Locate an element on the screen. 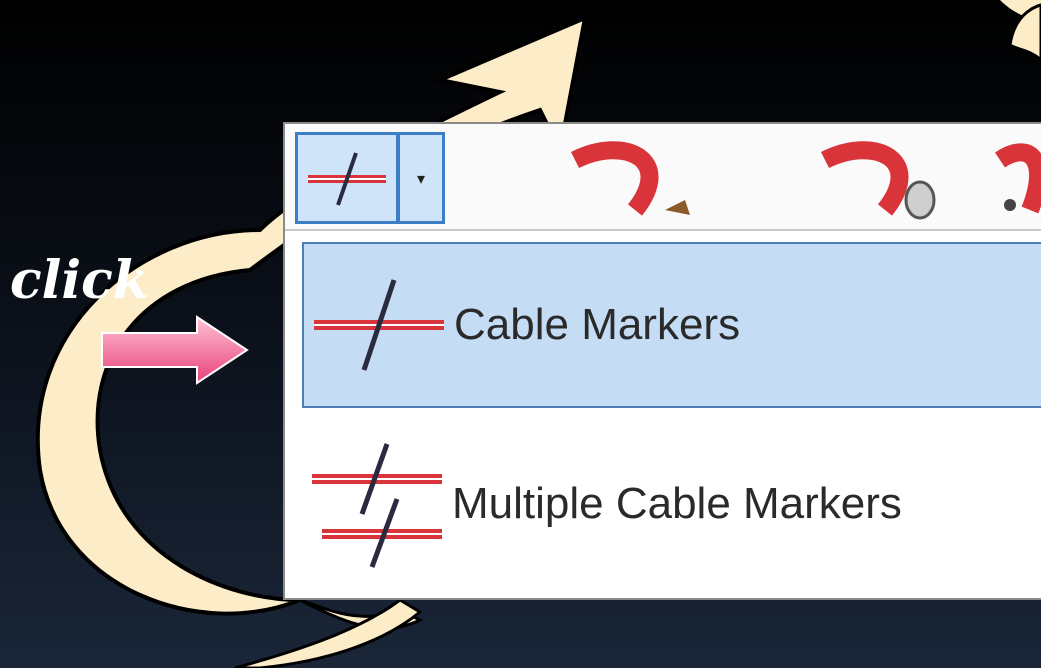 Image resolution: width=1041 pixels, height=668 pixels. cable-tool-icon is located at coordinates (635, 177).